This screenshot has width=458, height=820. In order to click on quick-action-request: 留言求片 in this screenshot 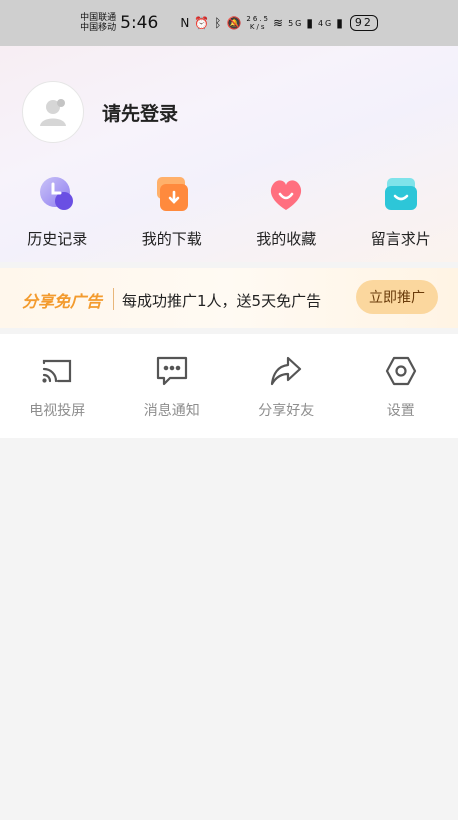, I will do `click(401, 211)`.